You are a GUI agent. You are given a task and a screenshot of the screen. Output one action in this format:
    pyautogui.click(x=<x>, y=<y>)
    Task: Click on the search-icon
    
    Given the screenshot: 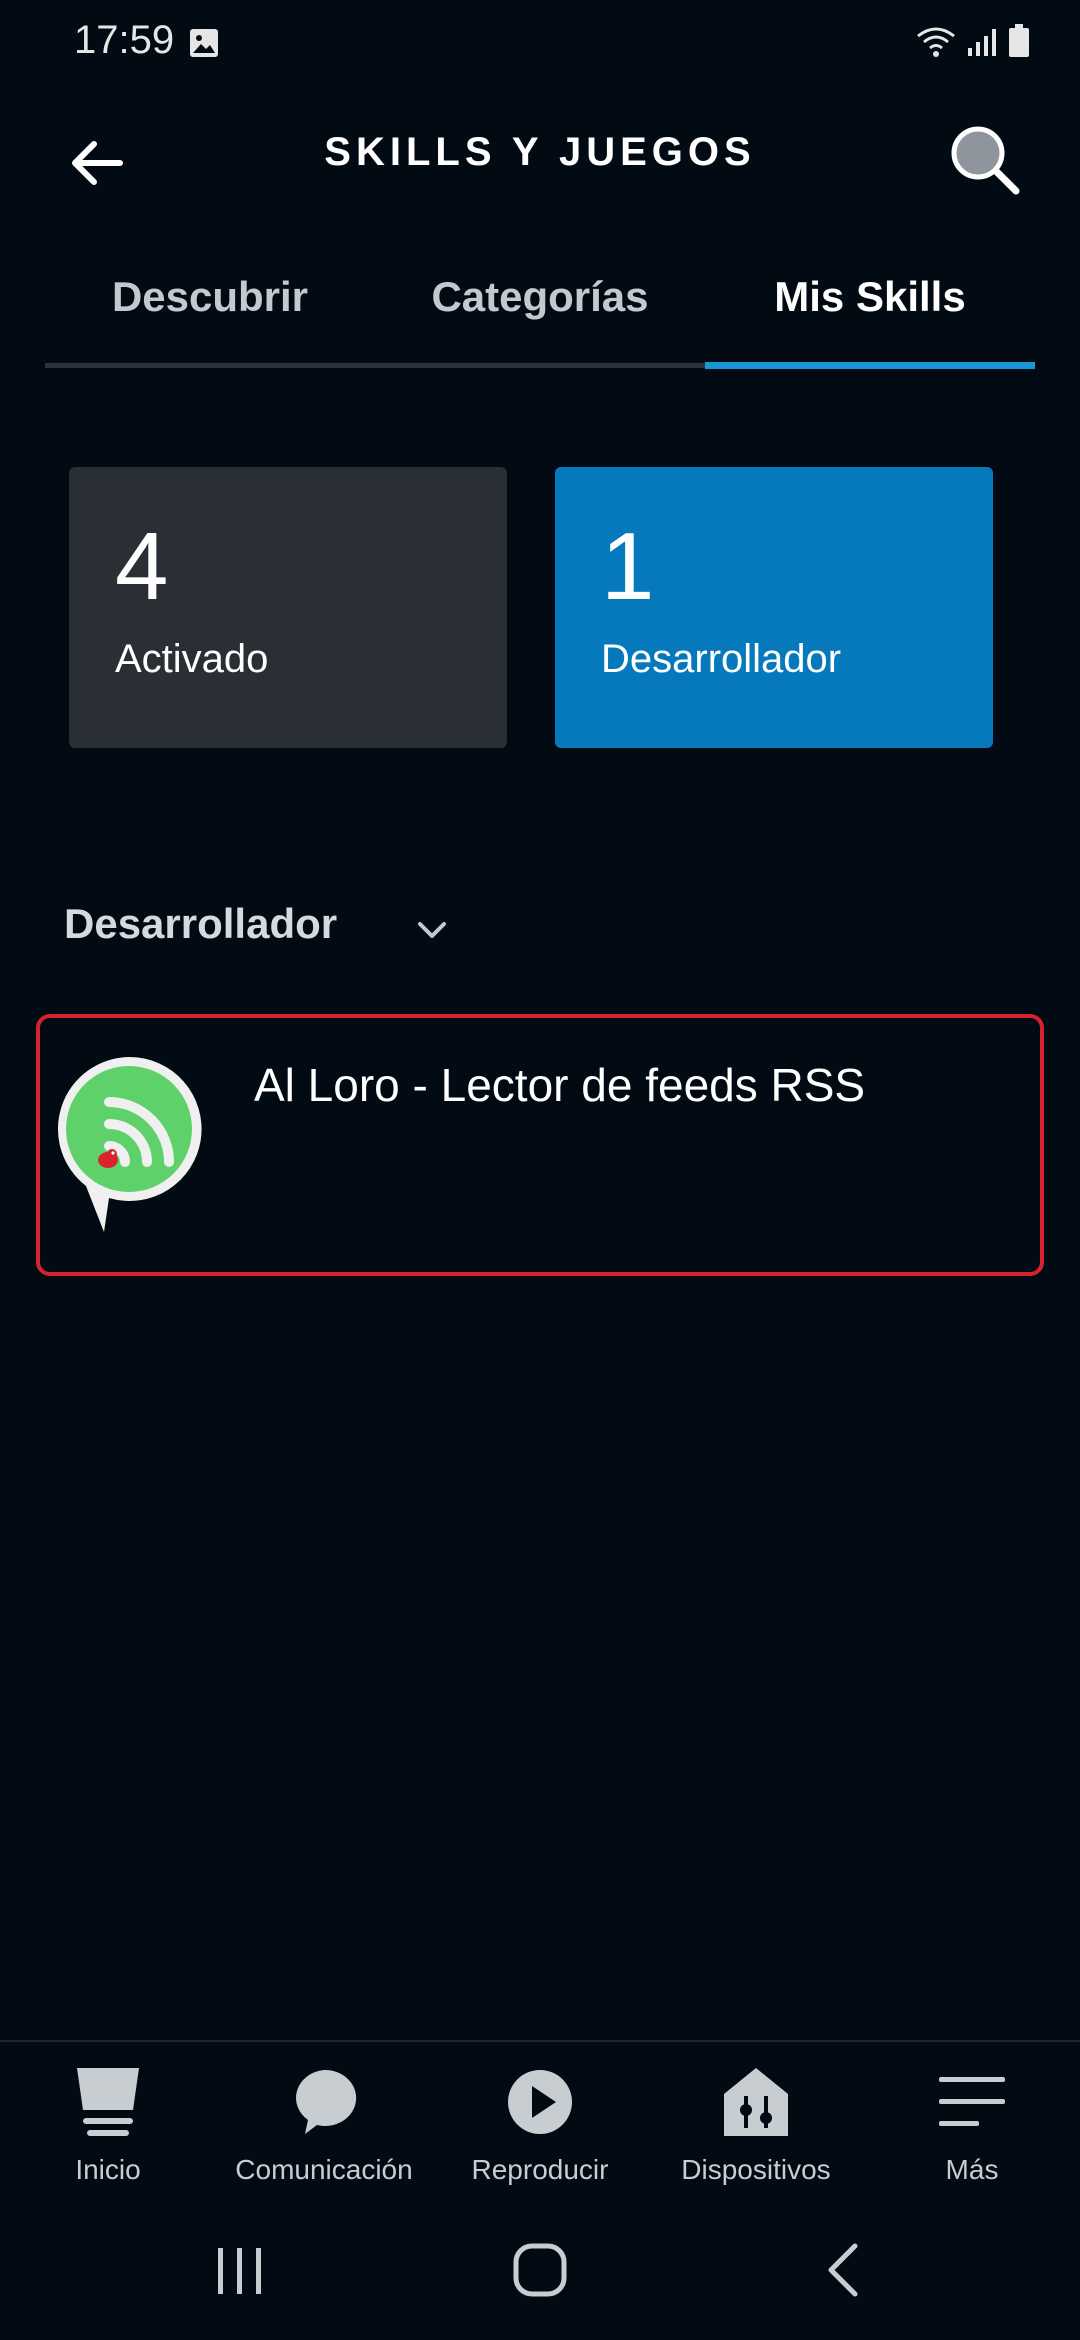 What is the action you would take?
    pyautogui.click(x=985, y=160)
    